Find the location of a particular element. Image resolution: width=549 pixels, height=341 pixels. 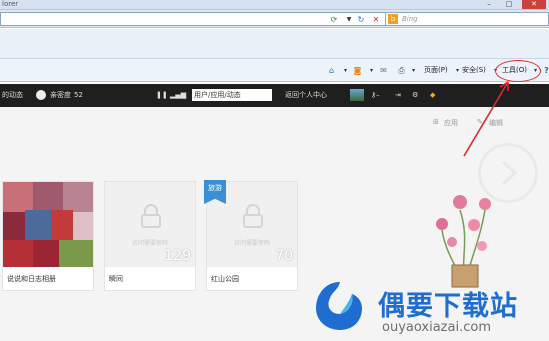

diamond-icon: ◆ is located at coordinates (432, 95).